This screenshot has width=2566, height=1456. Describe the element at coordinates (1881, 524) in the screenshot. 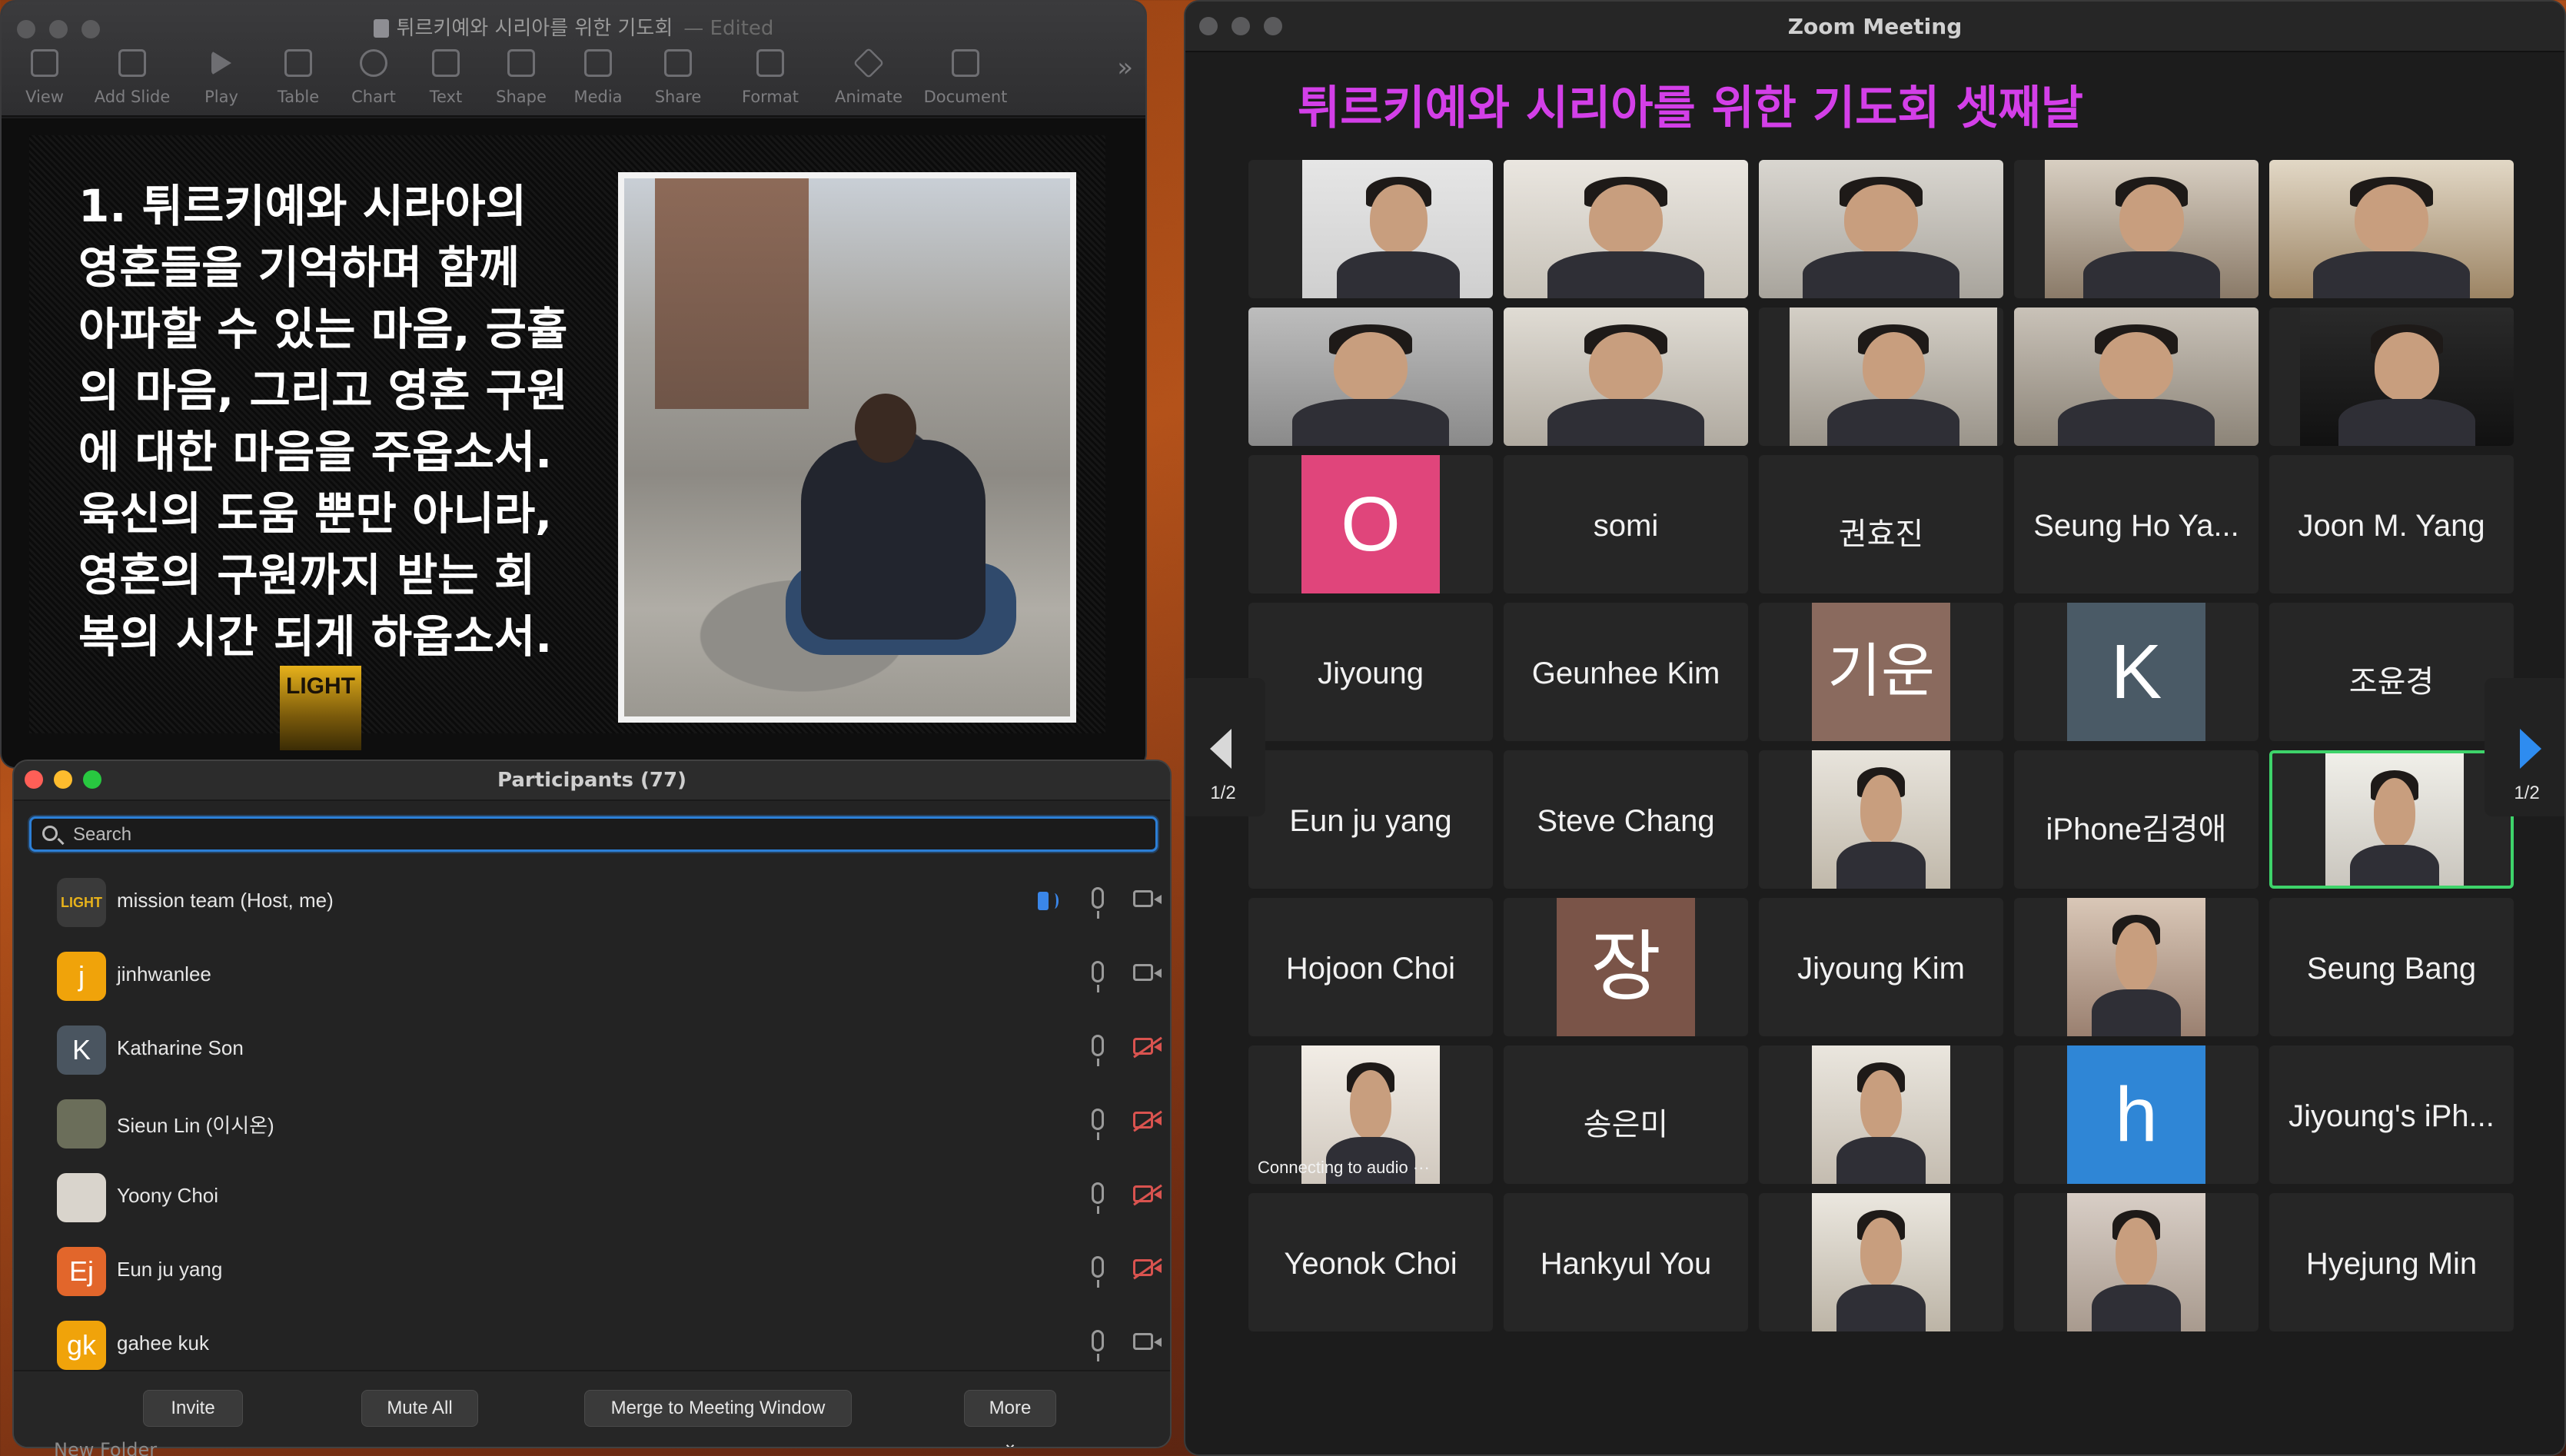

I see `participant-tile: 권효진` at that location.